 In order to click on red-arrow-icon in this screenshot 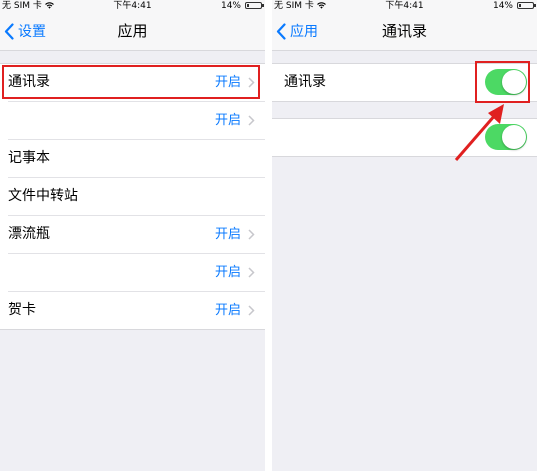, I will do `click(479, 132)`.